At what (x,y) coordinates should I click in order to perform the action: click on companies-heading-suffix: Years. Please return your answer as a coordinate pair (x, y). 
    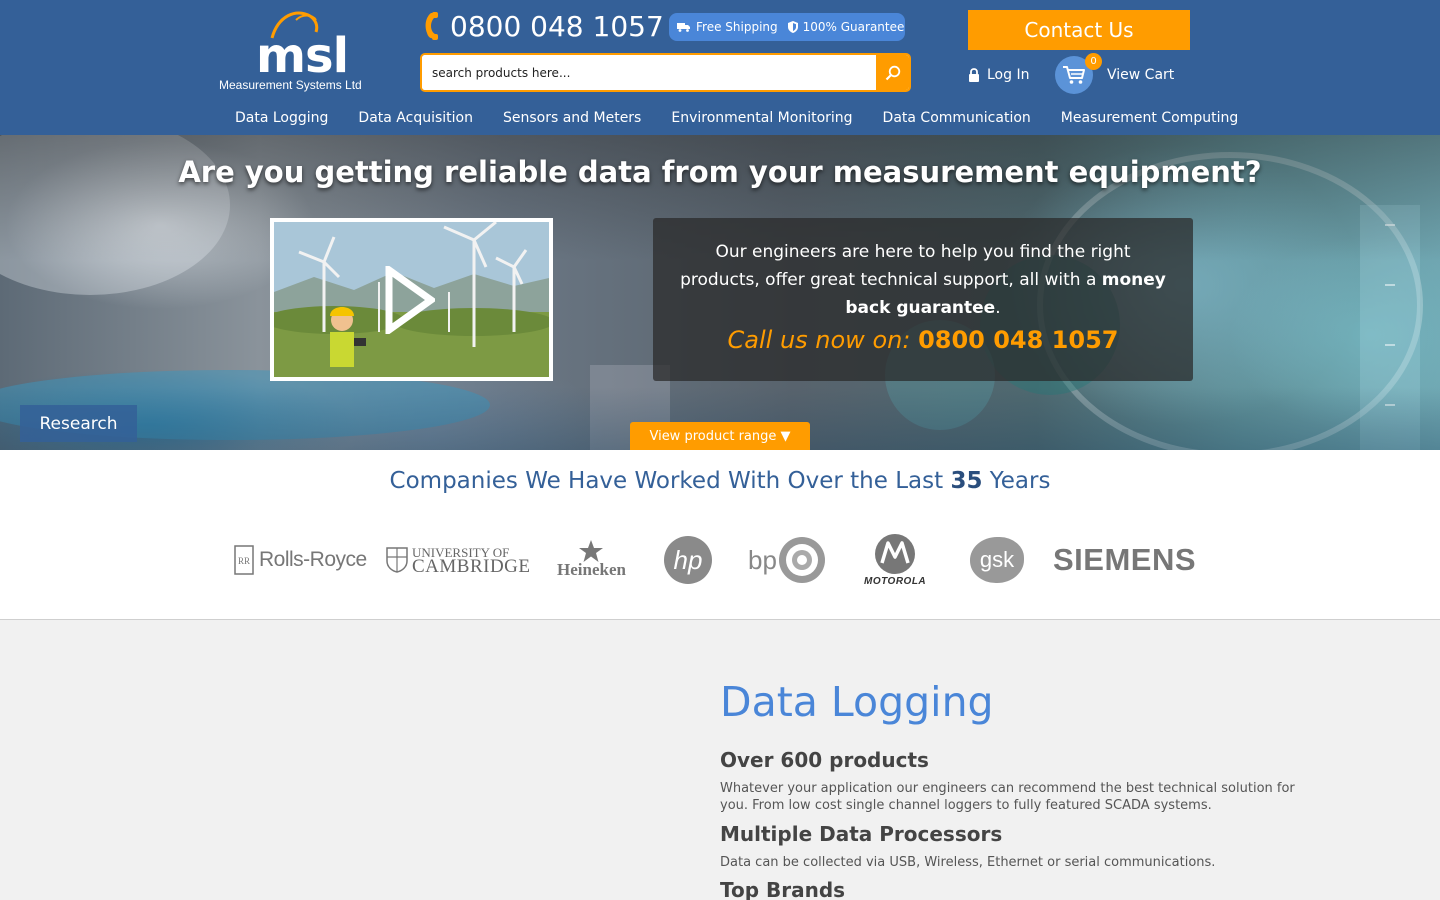
    Looking at the image, I should click on (1016, 481).